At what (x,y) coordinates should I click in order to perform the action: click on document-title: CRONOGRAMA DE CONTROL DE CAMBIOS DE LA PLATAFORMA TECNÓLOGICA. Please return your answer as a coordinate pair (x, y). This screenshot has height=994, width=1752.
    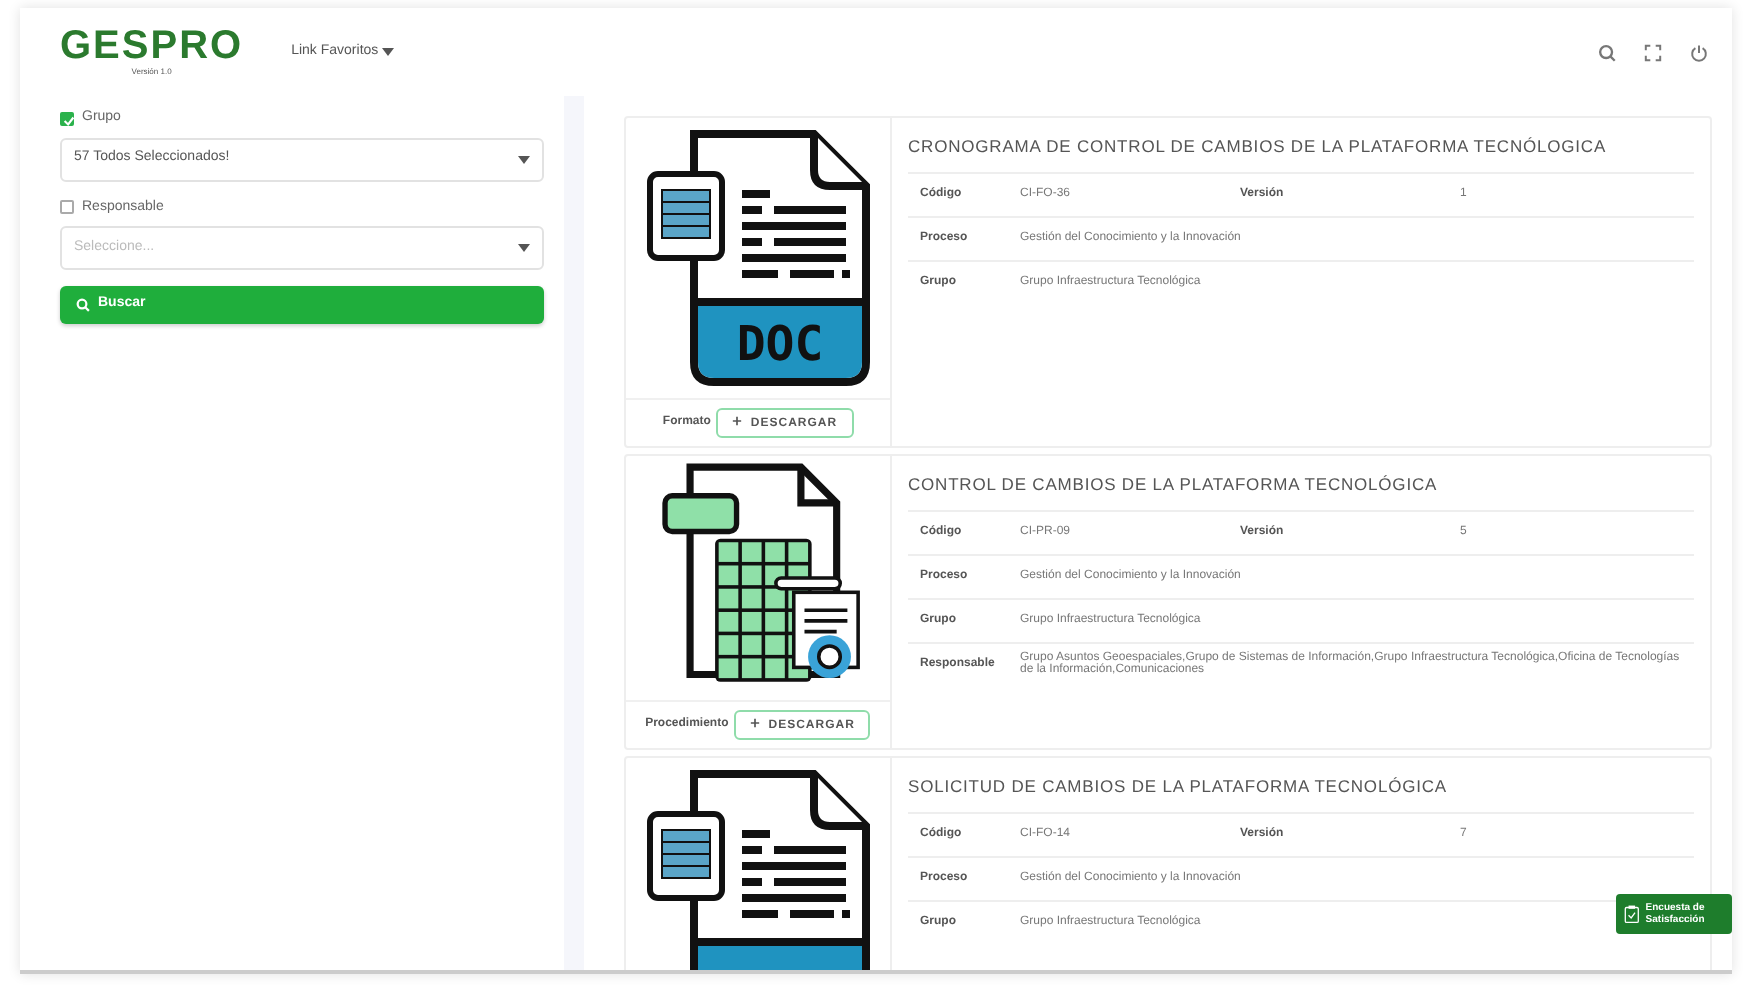
    Looking at the image, I should click on (1258, 147).